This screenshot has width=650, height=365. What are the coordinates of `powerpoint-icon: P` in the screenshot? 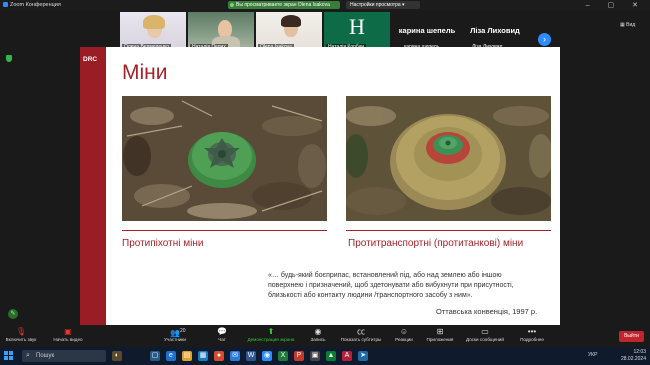 It's located at (299, 356).